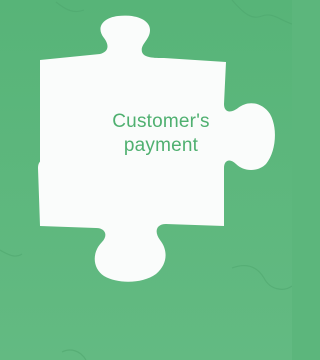 This screenshot has width=320, height=360. Describe the element at coordinates (161, 121) in the screenshot. I see `label-line-1: Customer's` at that location.